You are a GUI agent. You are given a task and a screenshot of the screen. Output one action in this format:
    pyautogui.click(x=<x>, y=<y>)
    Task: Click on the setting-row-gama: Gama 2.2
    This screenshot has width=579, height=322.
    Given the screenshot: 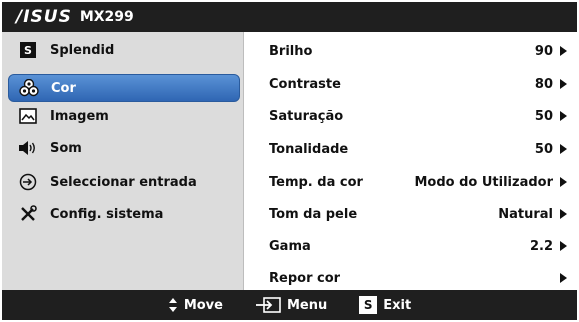 What is the action you would take?
    pyautogui.click(x=411, y=246)
    